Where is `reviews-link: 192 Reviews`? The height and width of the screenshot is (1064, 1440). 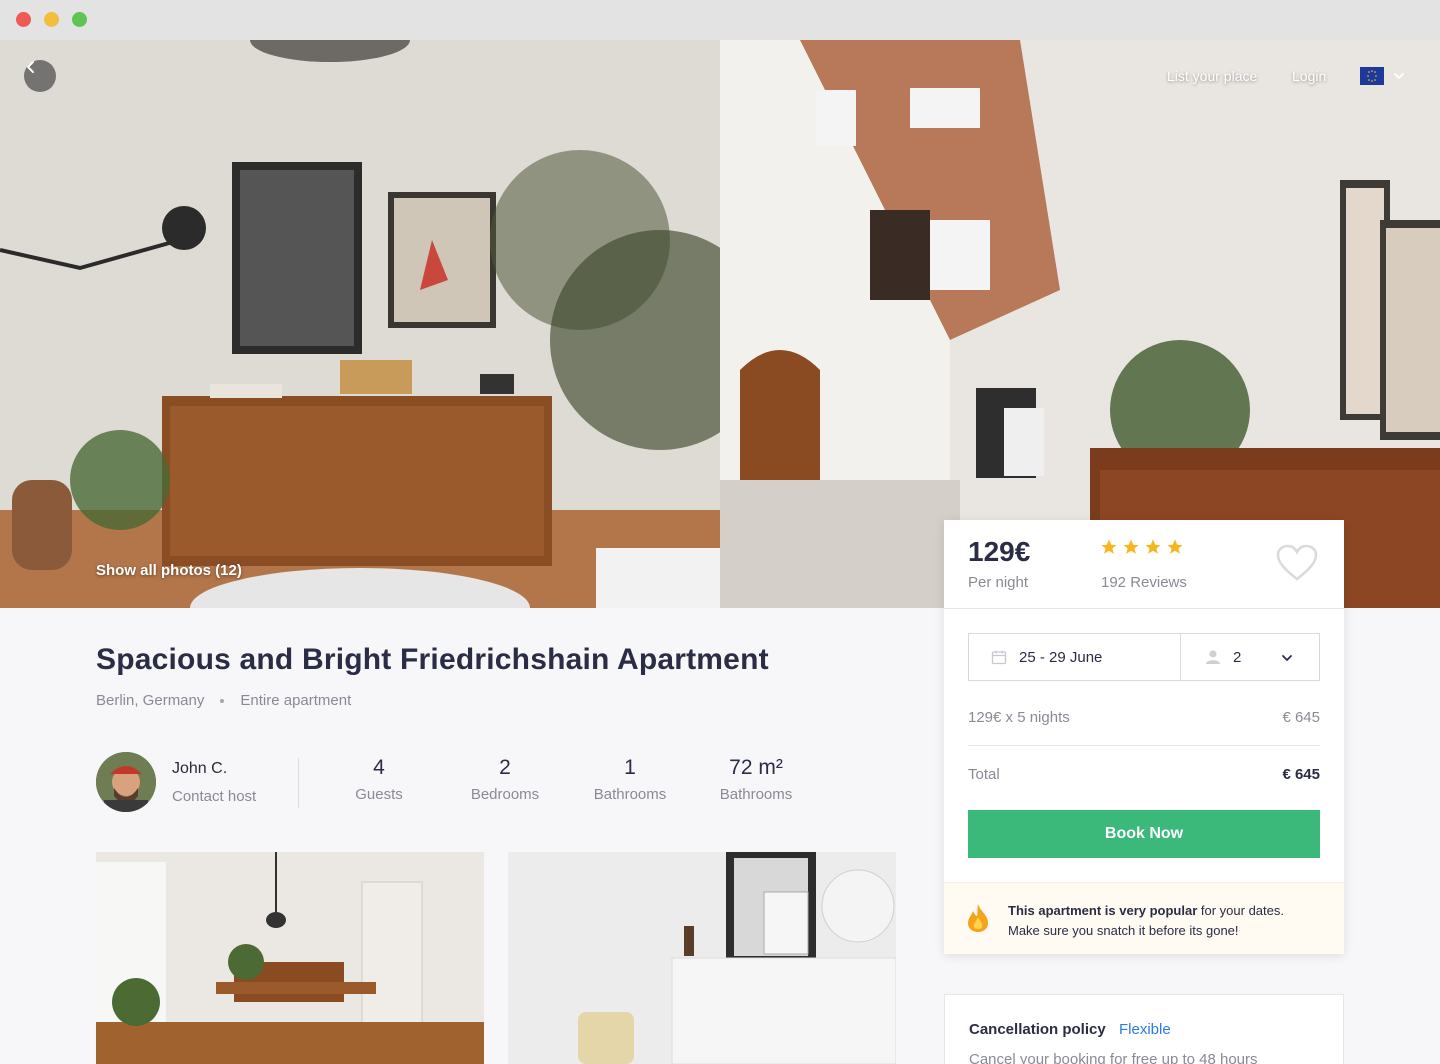
reviews-link: 192 Reviews is located at coordinates (1144, 582).